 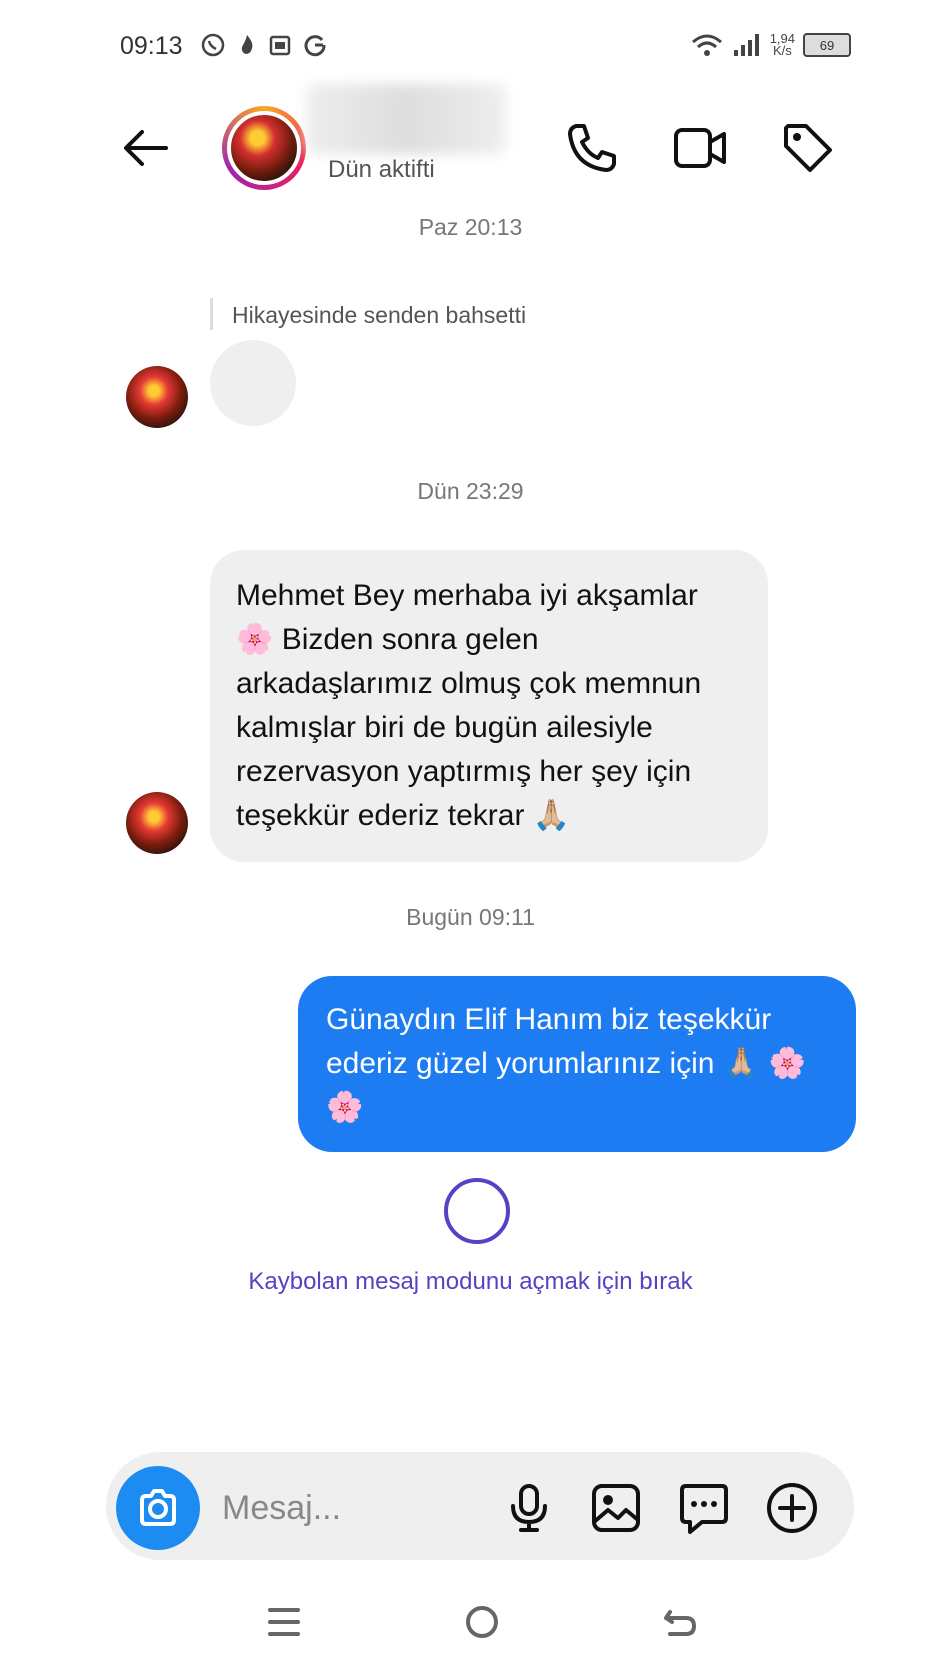 I want to click on system-icons: 1,94 K/s 69, so click(x=770, y=45).